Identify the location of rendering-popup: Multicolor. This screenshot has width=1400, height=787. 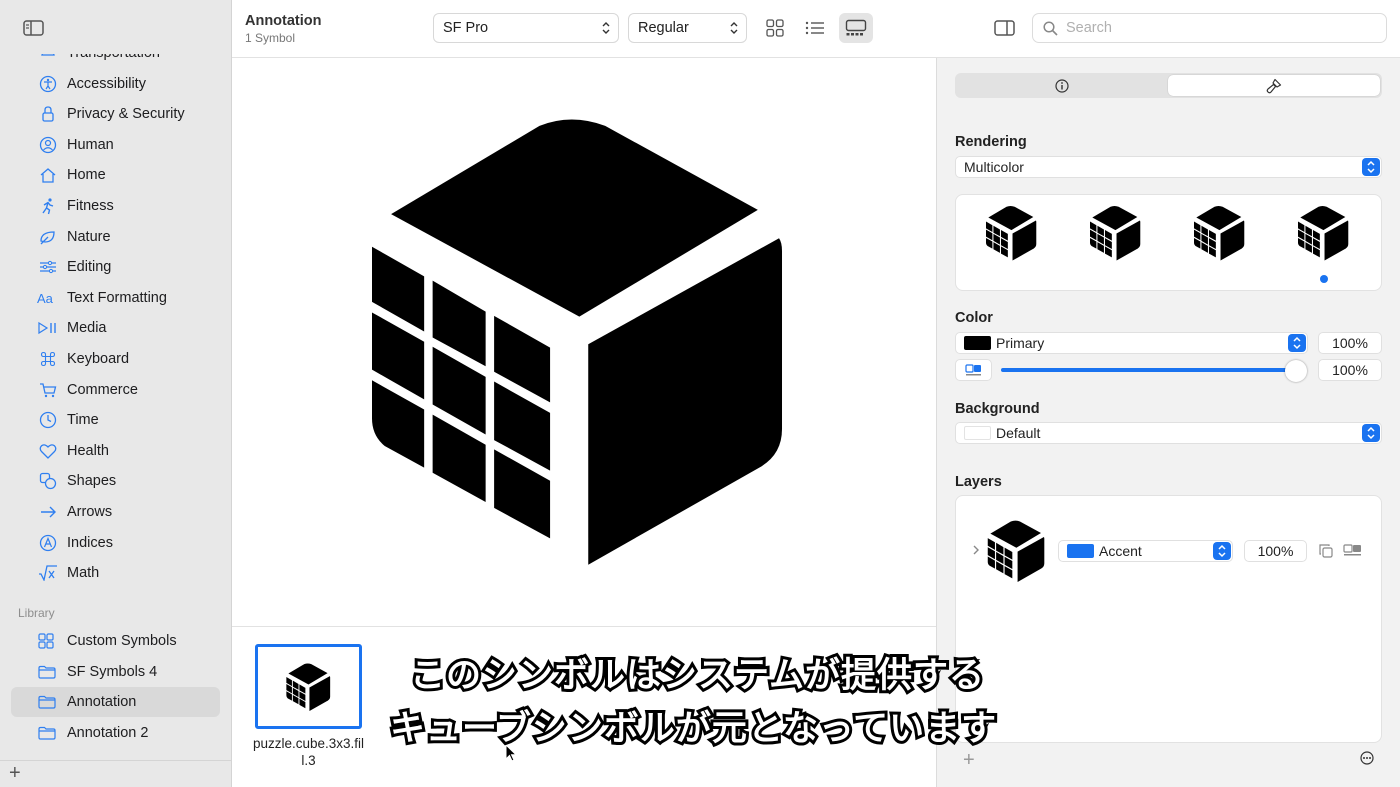
(1168, 167).